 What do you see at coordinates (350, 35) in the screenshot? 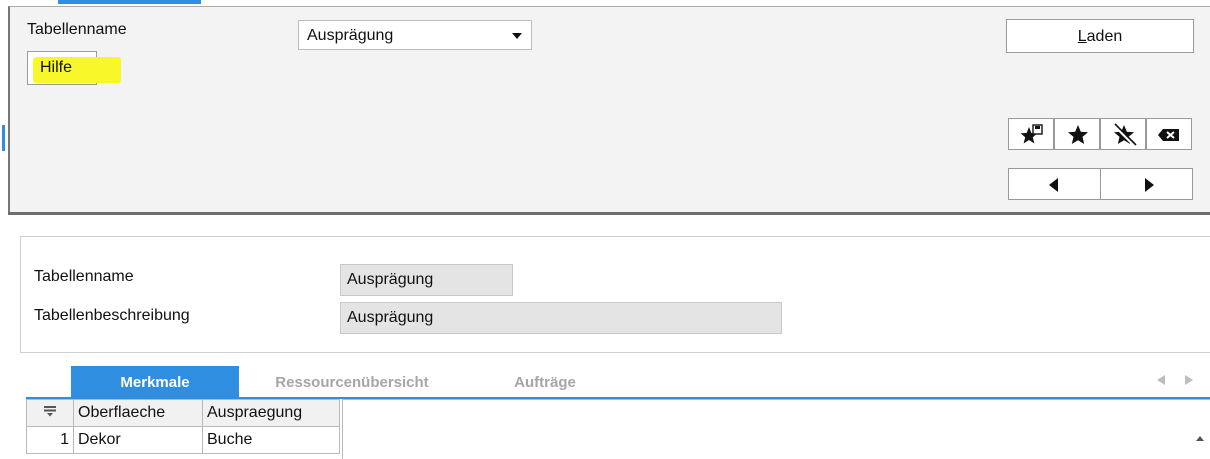
I see `table-select-value: Ausprägung` at bounding box center [350, 35].